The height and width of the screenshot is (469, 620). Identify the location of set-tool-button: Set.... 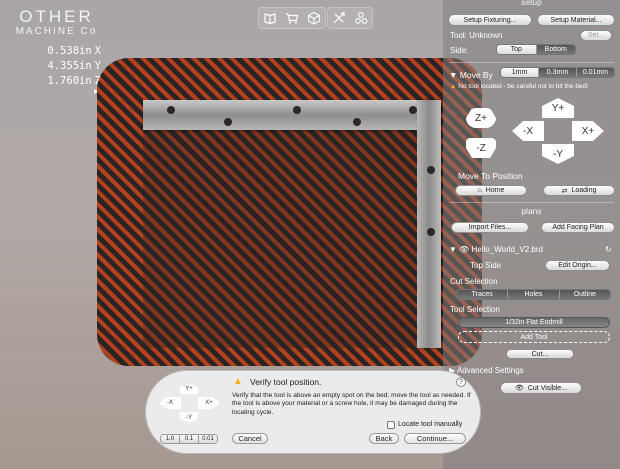
(596, 35).